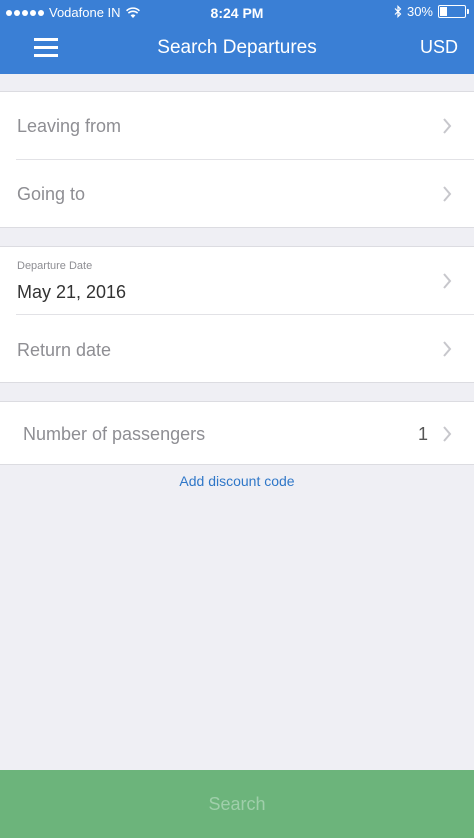  What do you see at coordinates (64, 350) in the screenshot?
I see `return-date-label: Return date` at bounding box center [64, 350].